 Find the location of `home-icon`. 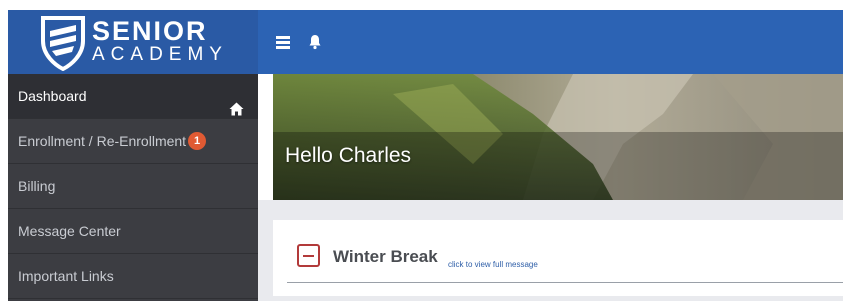

home-icon is located at coordinates (236, 102).